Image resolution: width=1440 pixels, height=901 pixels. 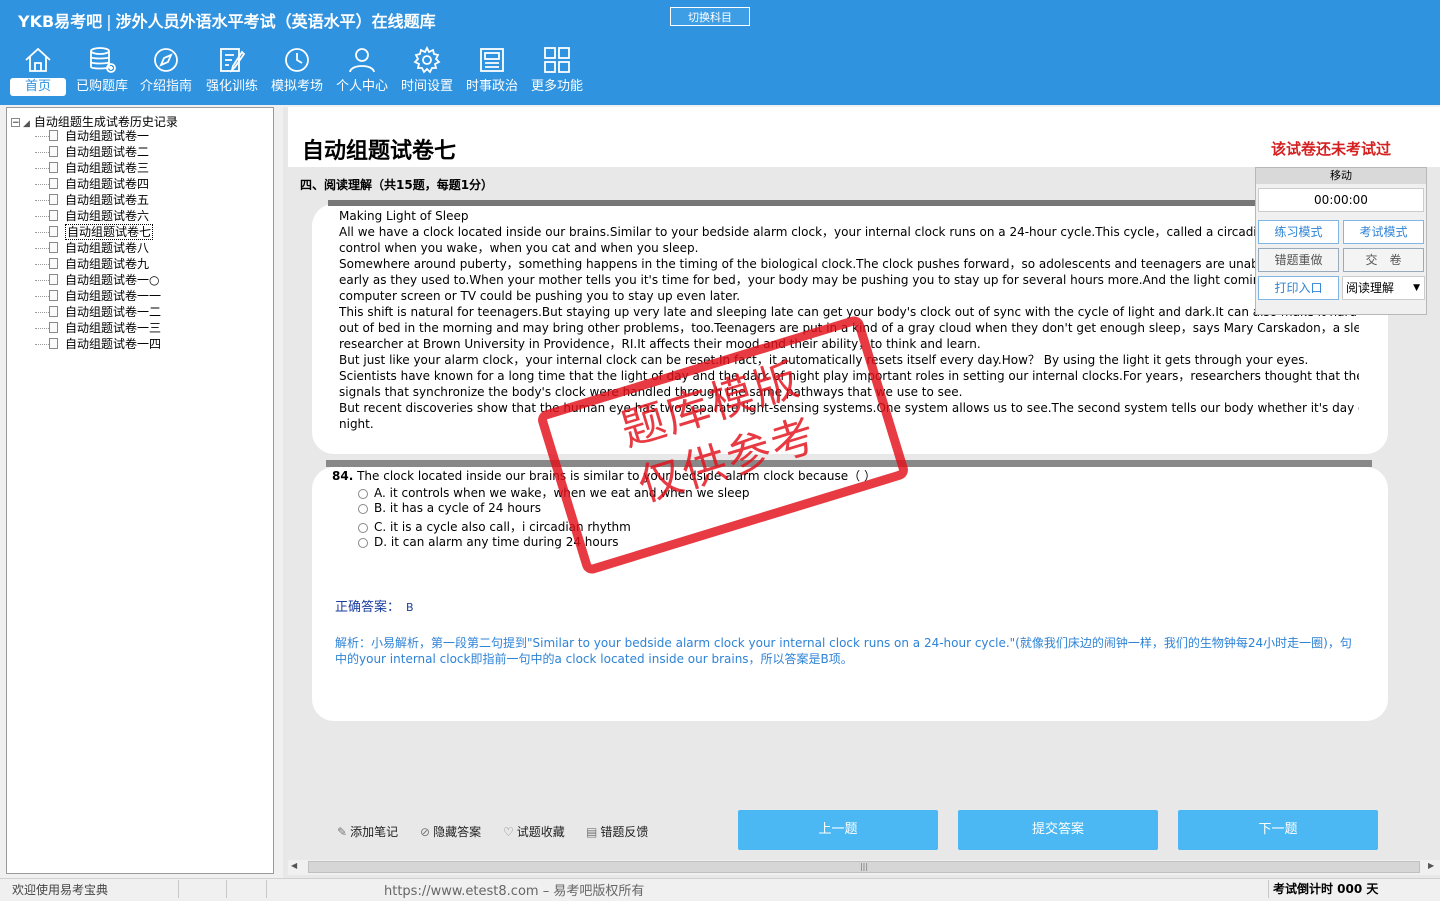 What do you see at coordinates (362, 75) in the screenshot?
I see `nav-profile: 个人中心` at bounding box center [362, 75].